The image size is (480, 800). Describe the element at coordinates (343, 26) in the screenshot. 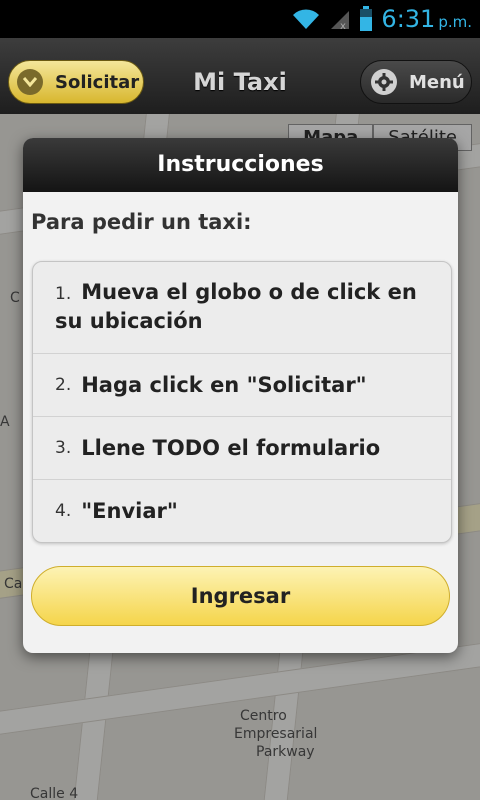

I see `svg-text: x` at that location.